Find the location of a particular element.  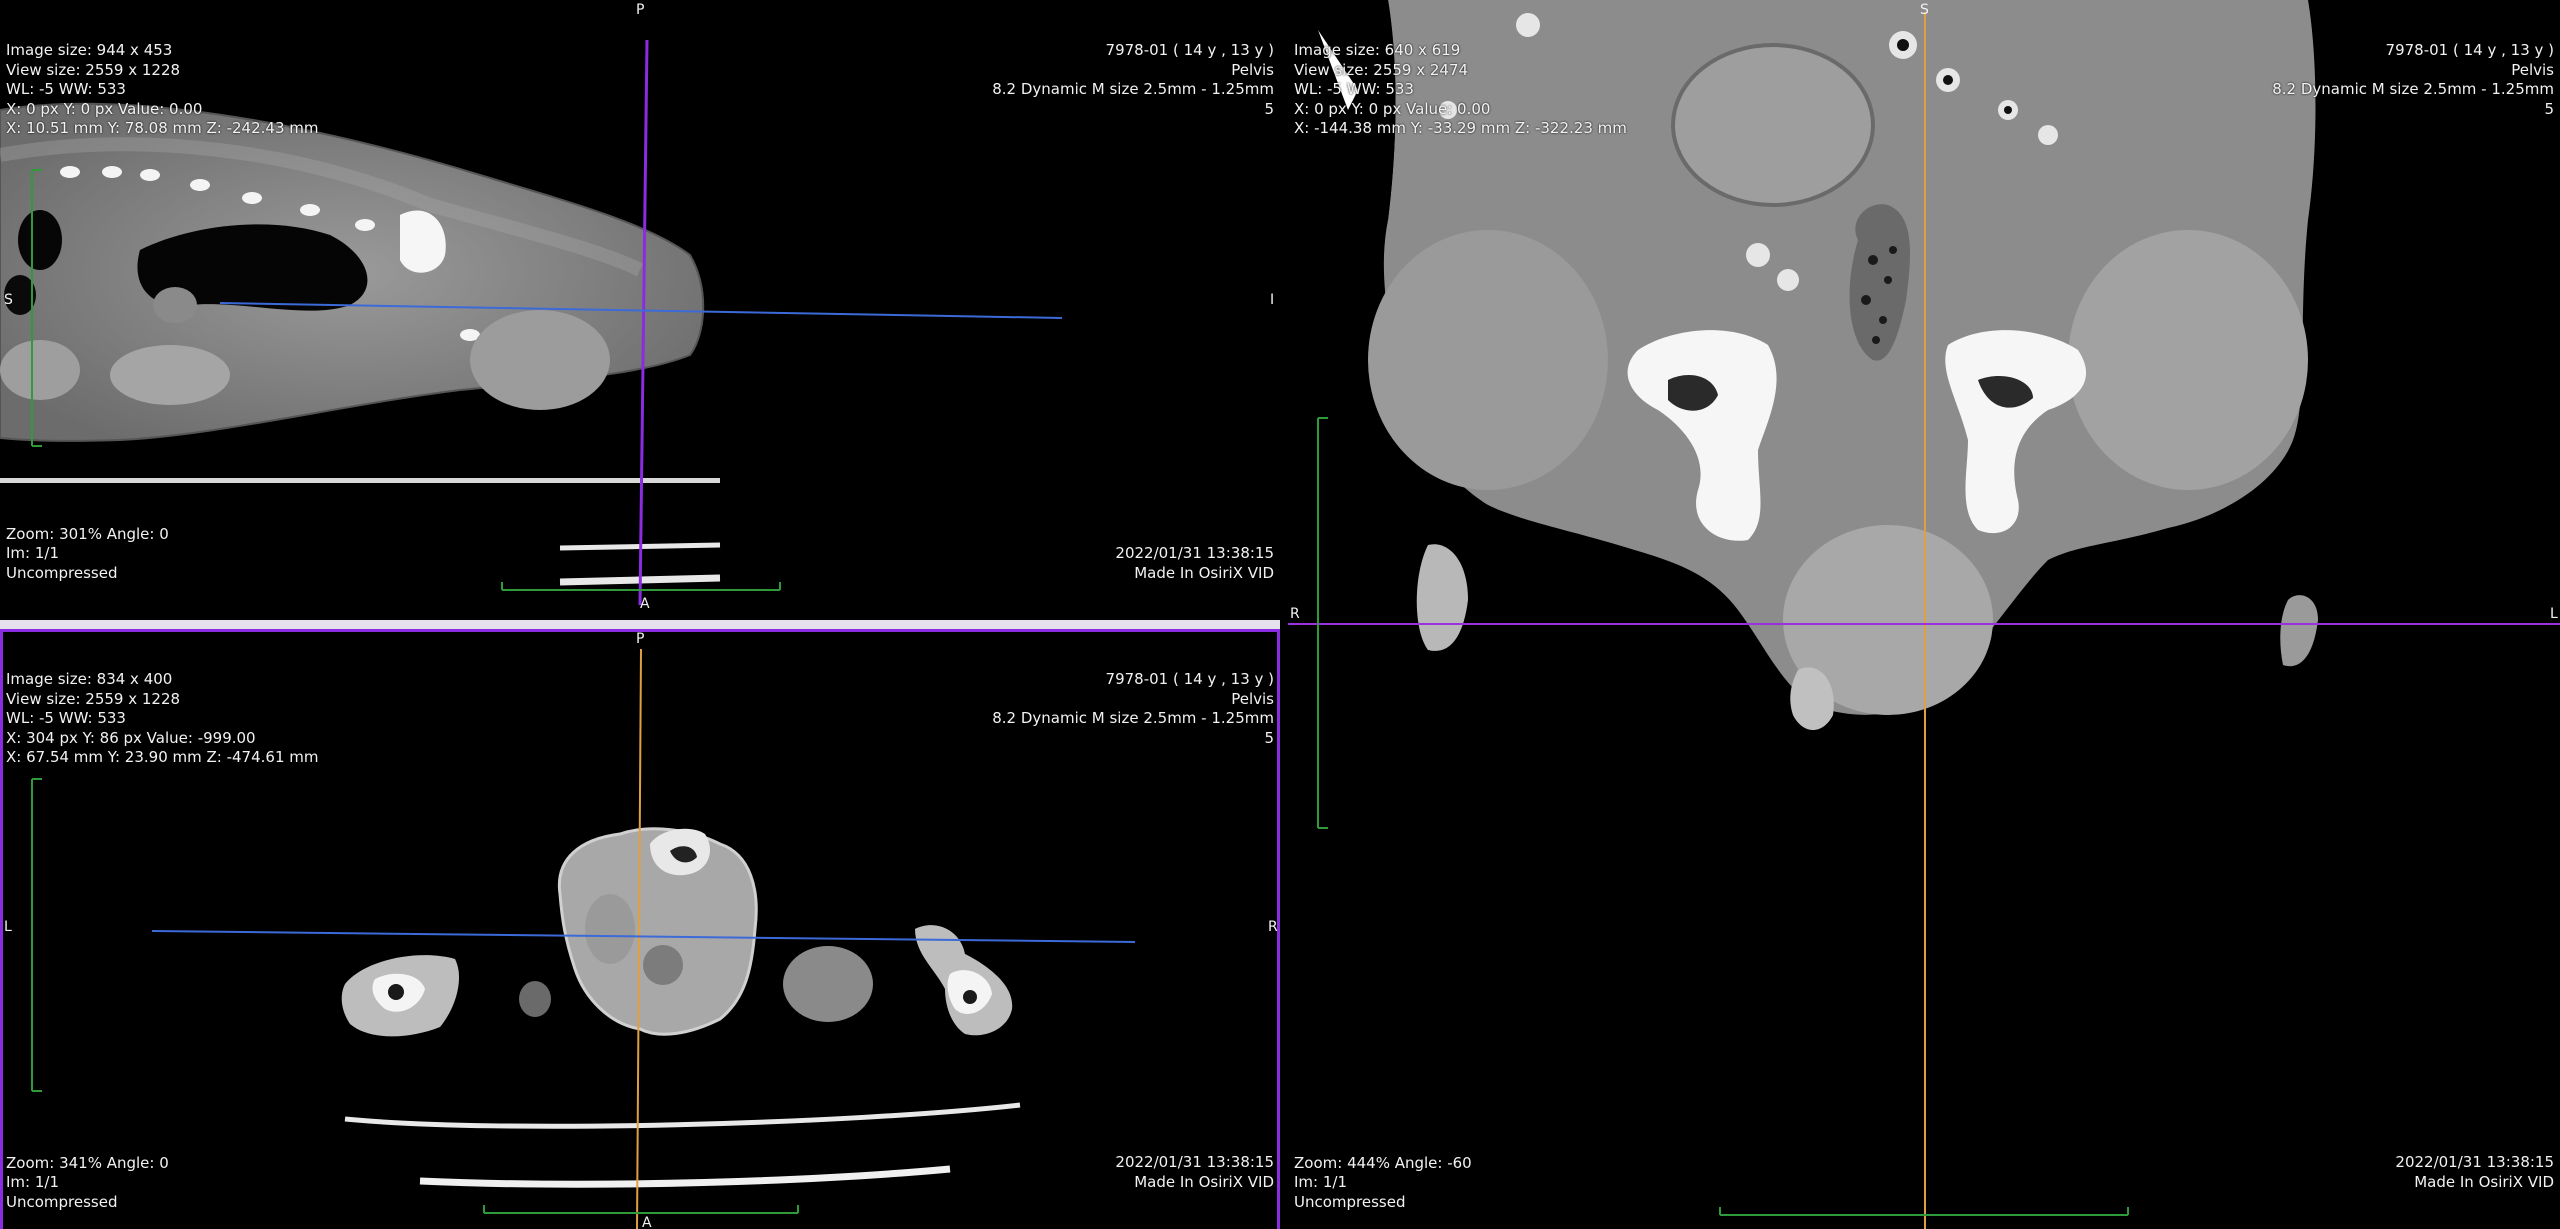

viewport-separator-vertical is located at coordinates (1284, 614).